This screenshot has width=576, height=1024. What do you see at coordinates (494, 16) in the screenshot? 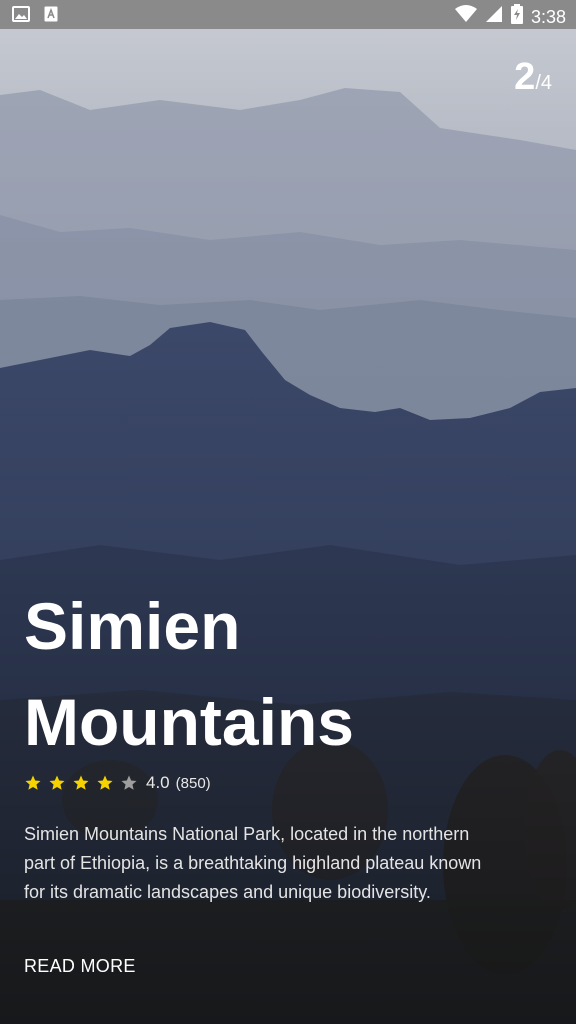
I see `cell-signal-icon` at bounding box center [494, 16].